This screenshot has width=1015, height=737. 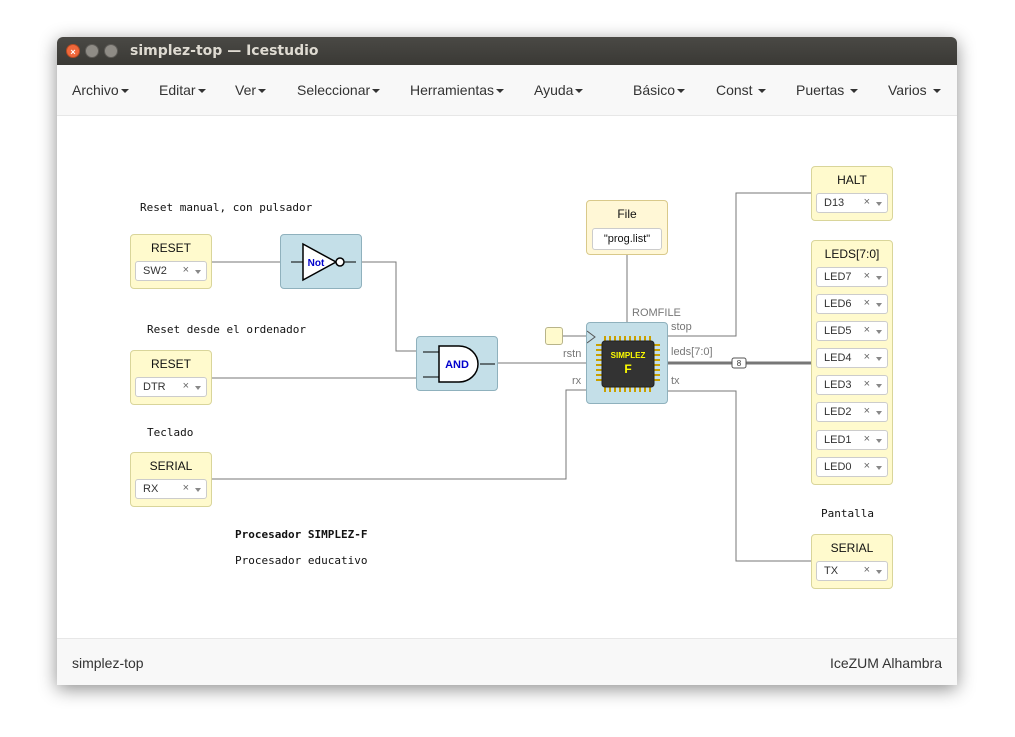 What do you see at coordinates (155, 271) in the screenshot?
I see `pin-select-value: SW2` at bounding box center [155, 271].